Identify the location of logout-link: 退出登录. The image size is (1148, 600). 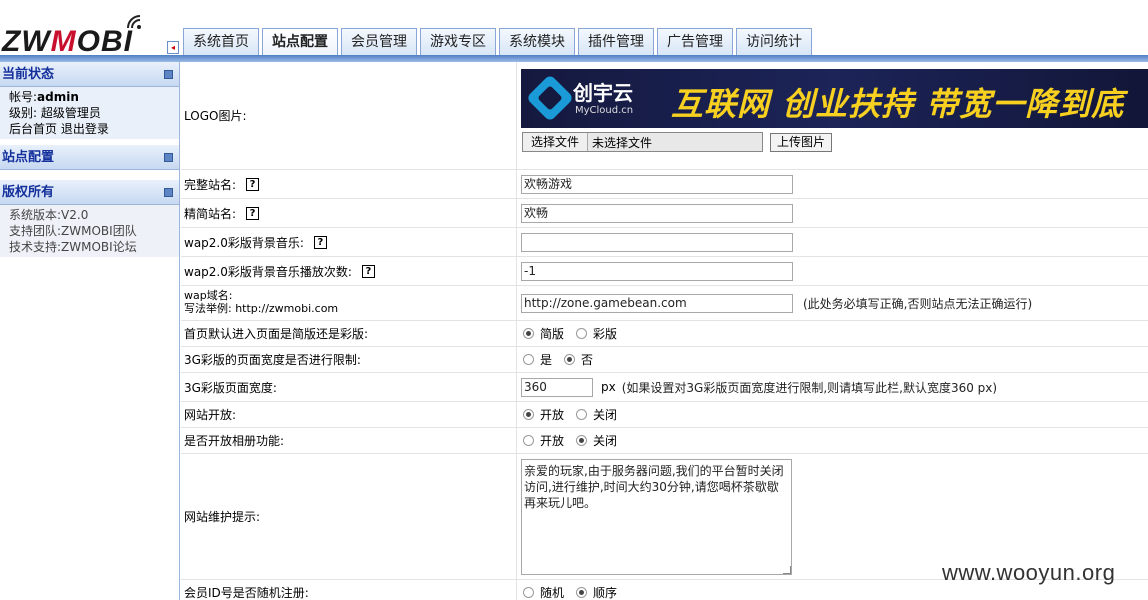
(85, 129).